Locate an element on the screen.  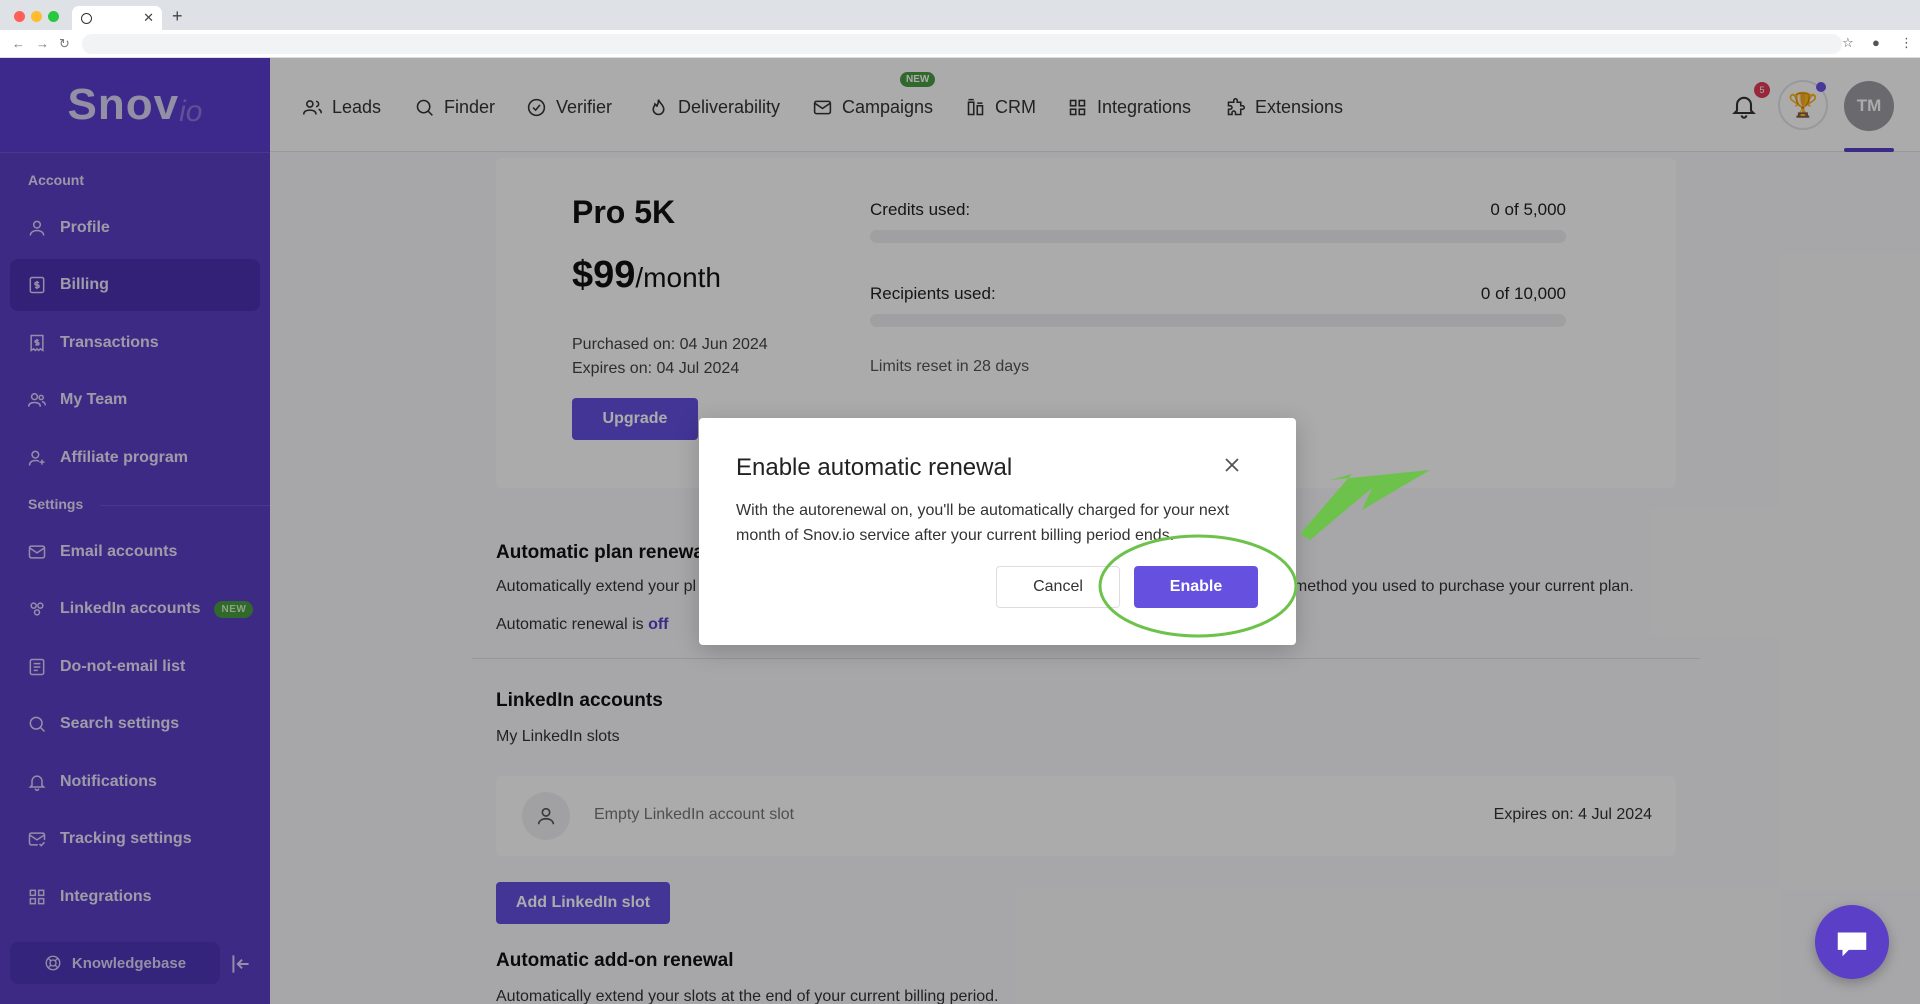
new-tab-icon: + is located at coordinates (177, 16).